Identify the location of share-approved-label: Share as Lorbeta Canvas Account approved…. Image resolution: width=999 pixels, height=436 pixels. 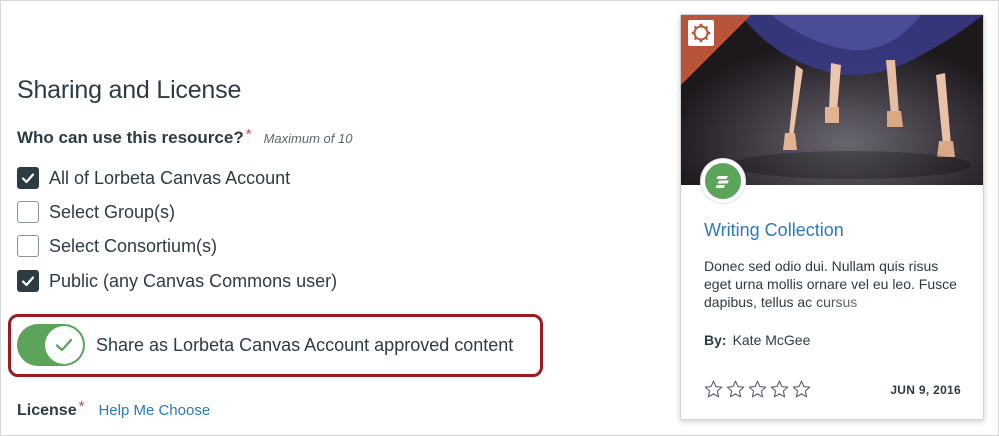
(305, 345).